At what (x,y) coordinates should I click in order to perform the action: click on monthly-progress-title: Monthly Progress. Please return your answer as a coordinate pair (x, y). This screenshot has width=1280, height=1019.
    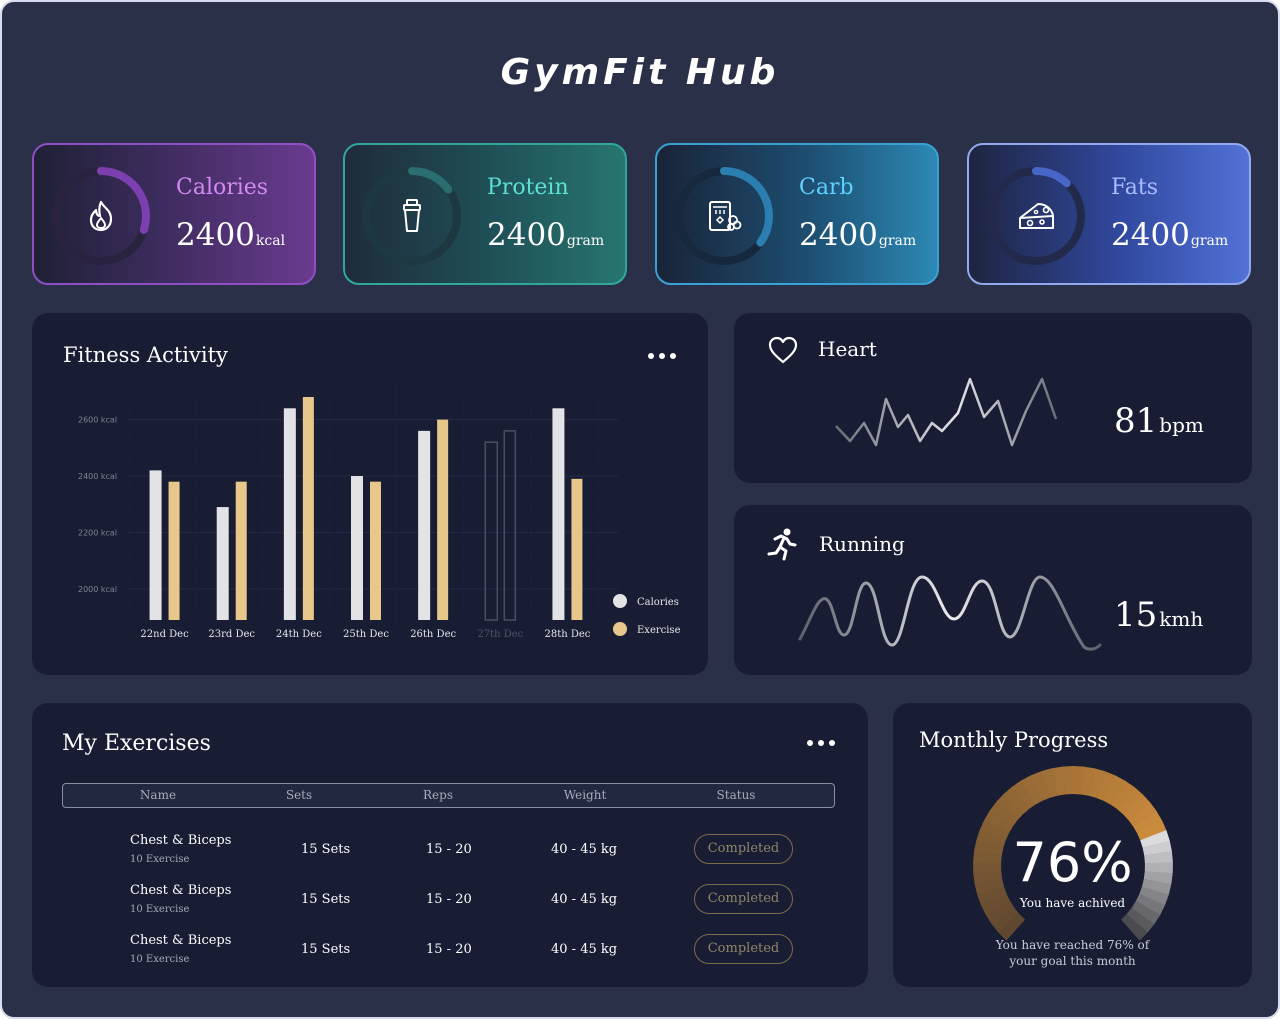
    Looking at the image, I should click on (1014, 740).